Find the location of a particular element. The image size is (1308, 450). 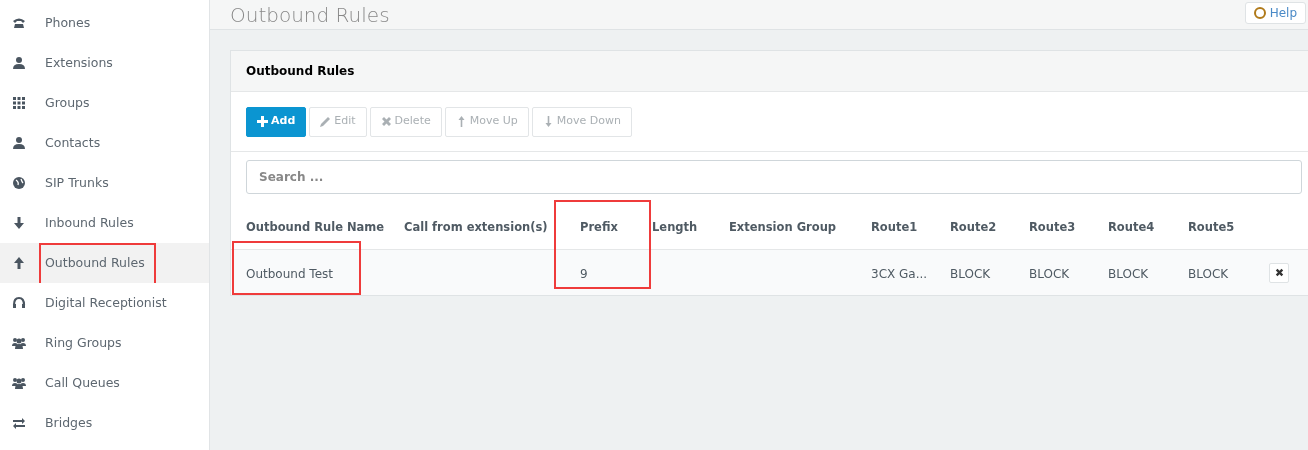

headset-icon is located at coordinates (19, 303).